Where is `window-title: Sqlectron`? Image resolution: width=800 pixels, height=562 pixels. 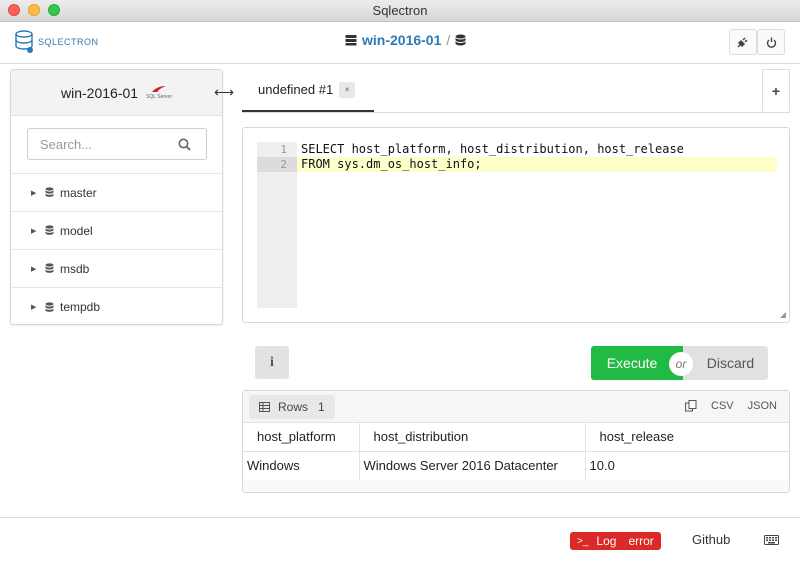 window-title: Sqlectron is located at coordinates (400, 10).